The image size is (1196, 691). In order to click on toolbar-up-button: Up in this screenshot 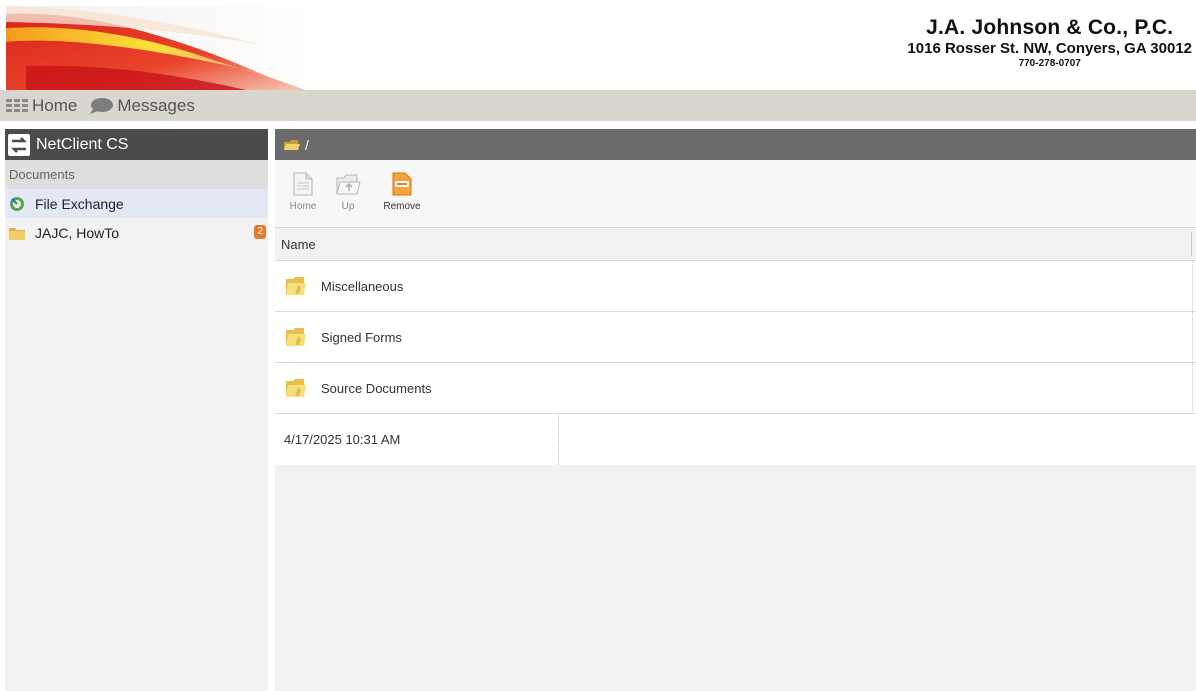, I will do `click(348, 191)`.